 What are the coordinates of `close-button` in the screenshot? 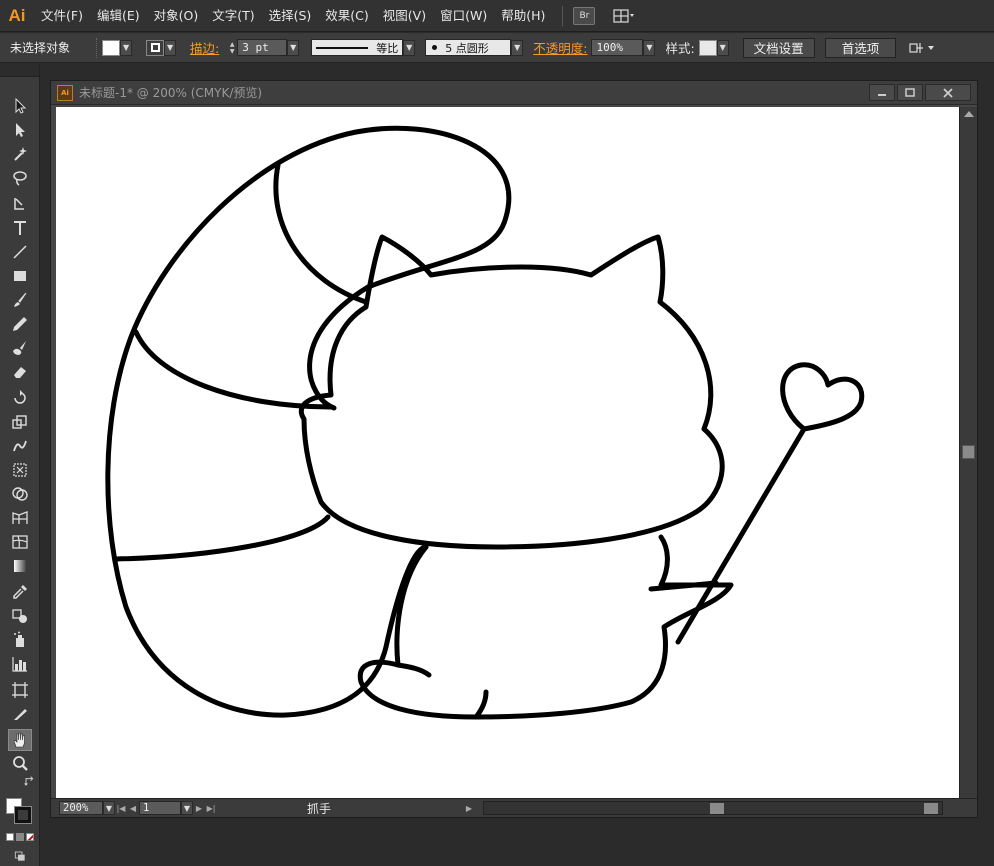 It's located at (948, 92).